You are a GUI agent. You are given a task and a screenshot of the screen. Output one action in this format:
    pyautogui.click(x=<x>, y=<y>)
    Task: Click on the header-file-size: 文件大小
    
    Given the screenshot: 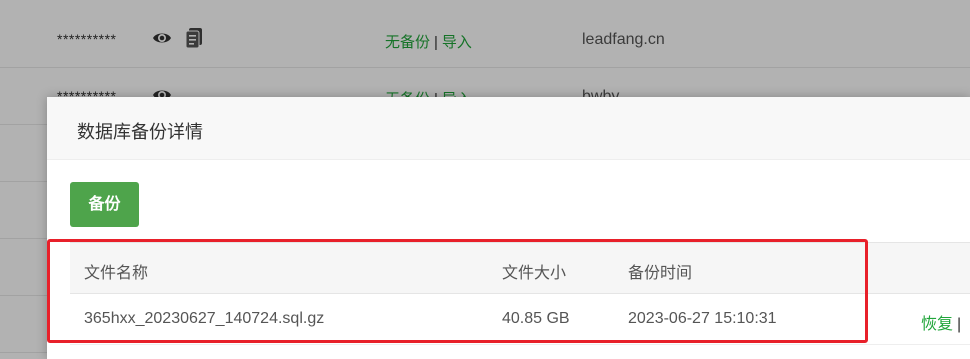 What is the action you would take?
    pyautogui.click(x=534, y=273)
    